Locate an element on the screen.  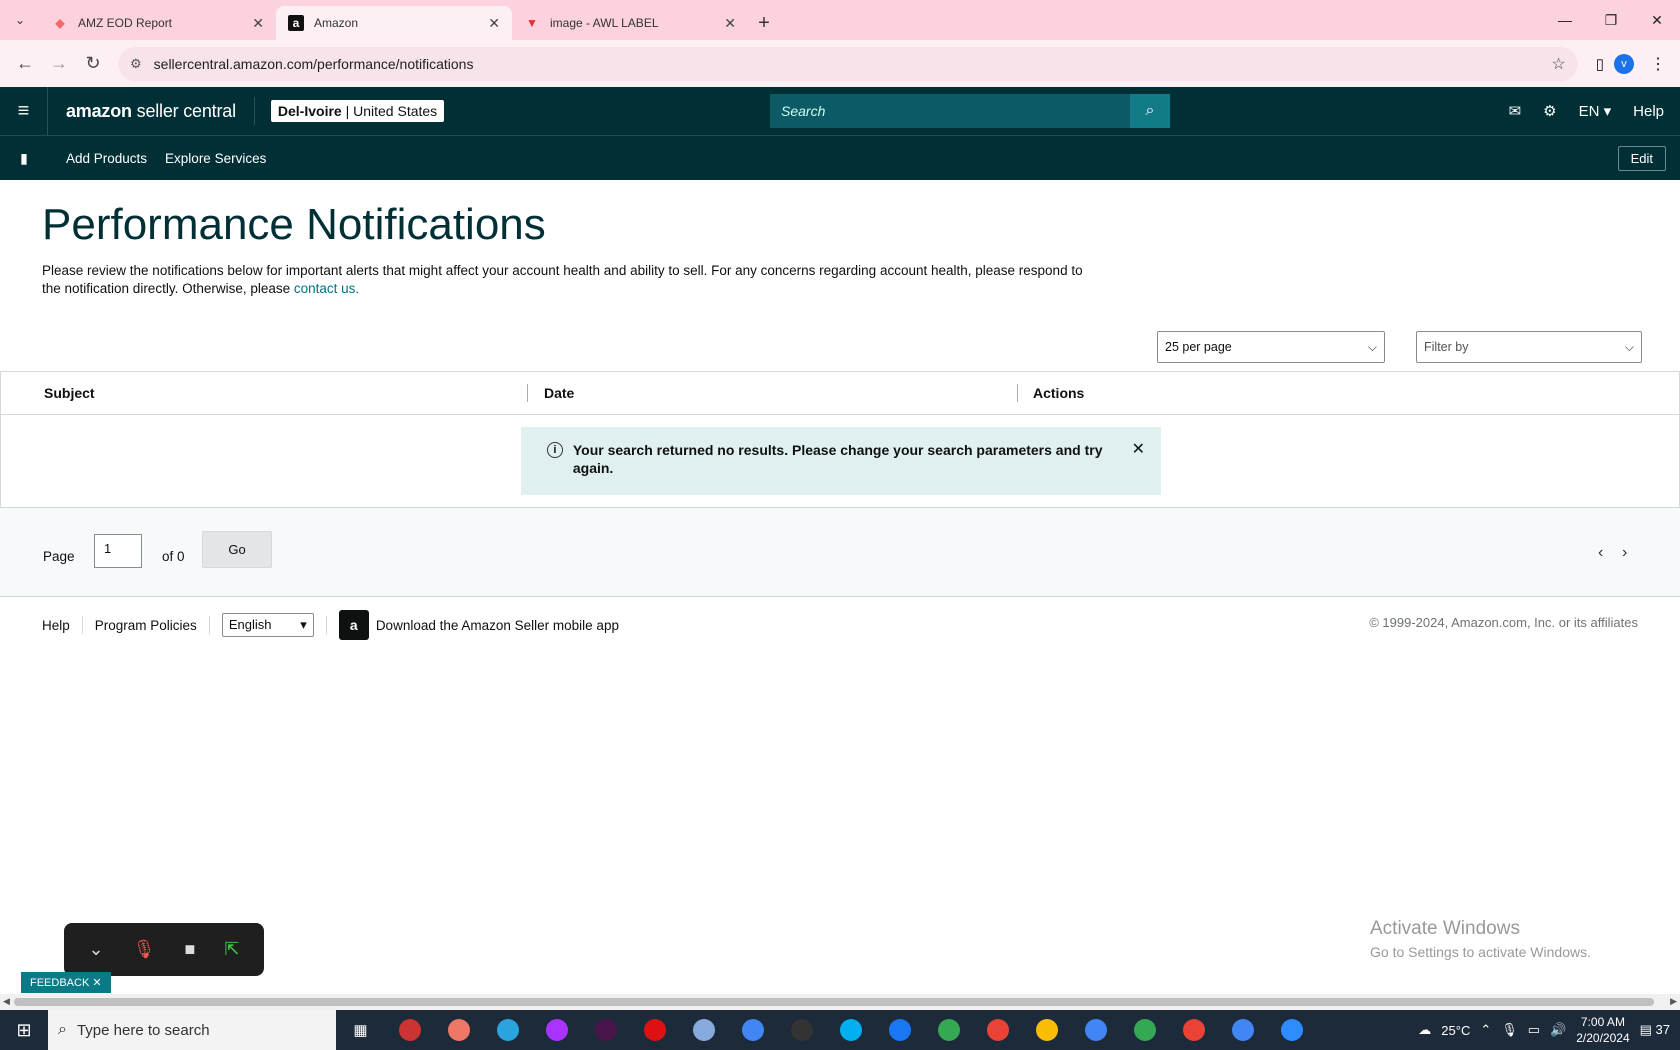
program-policies-link: Program Policies is located at coordinates (146, 625).